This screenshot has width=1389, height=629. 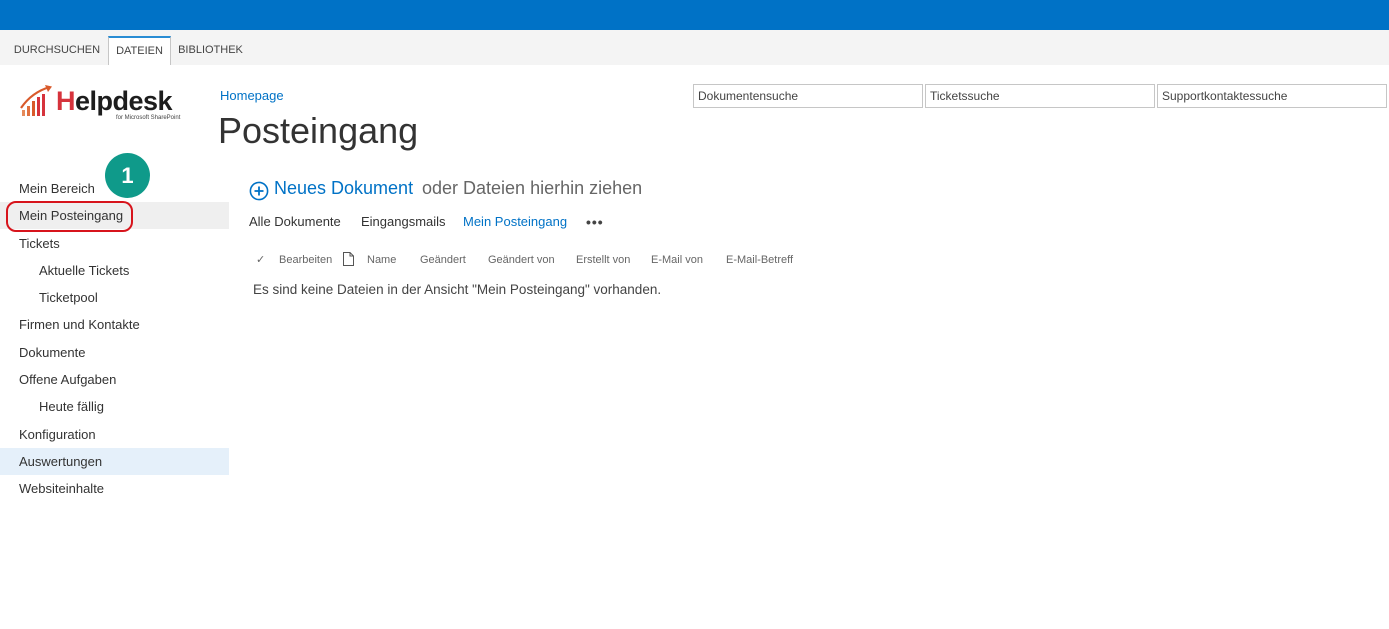 I want to click on logo-chart-icon, so click(x=36, y=100).